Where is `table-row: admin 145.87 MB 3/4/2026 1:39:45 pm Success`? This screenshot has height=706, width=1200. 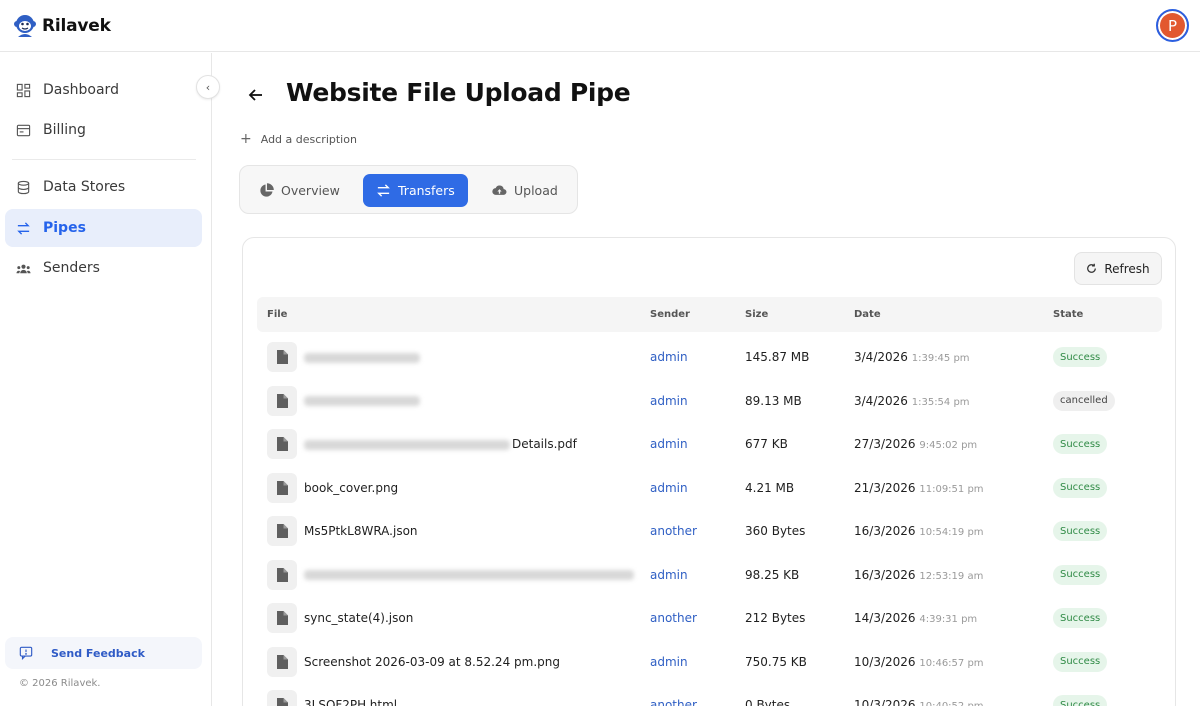 table-row: admin 145.87 MB 3/4/2026 1:39:45 pm Success is located at coordinates (709, 357).